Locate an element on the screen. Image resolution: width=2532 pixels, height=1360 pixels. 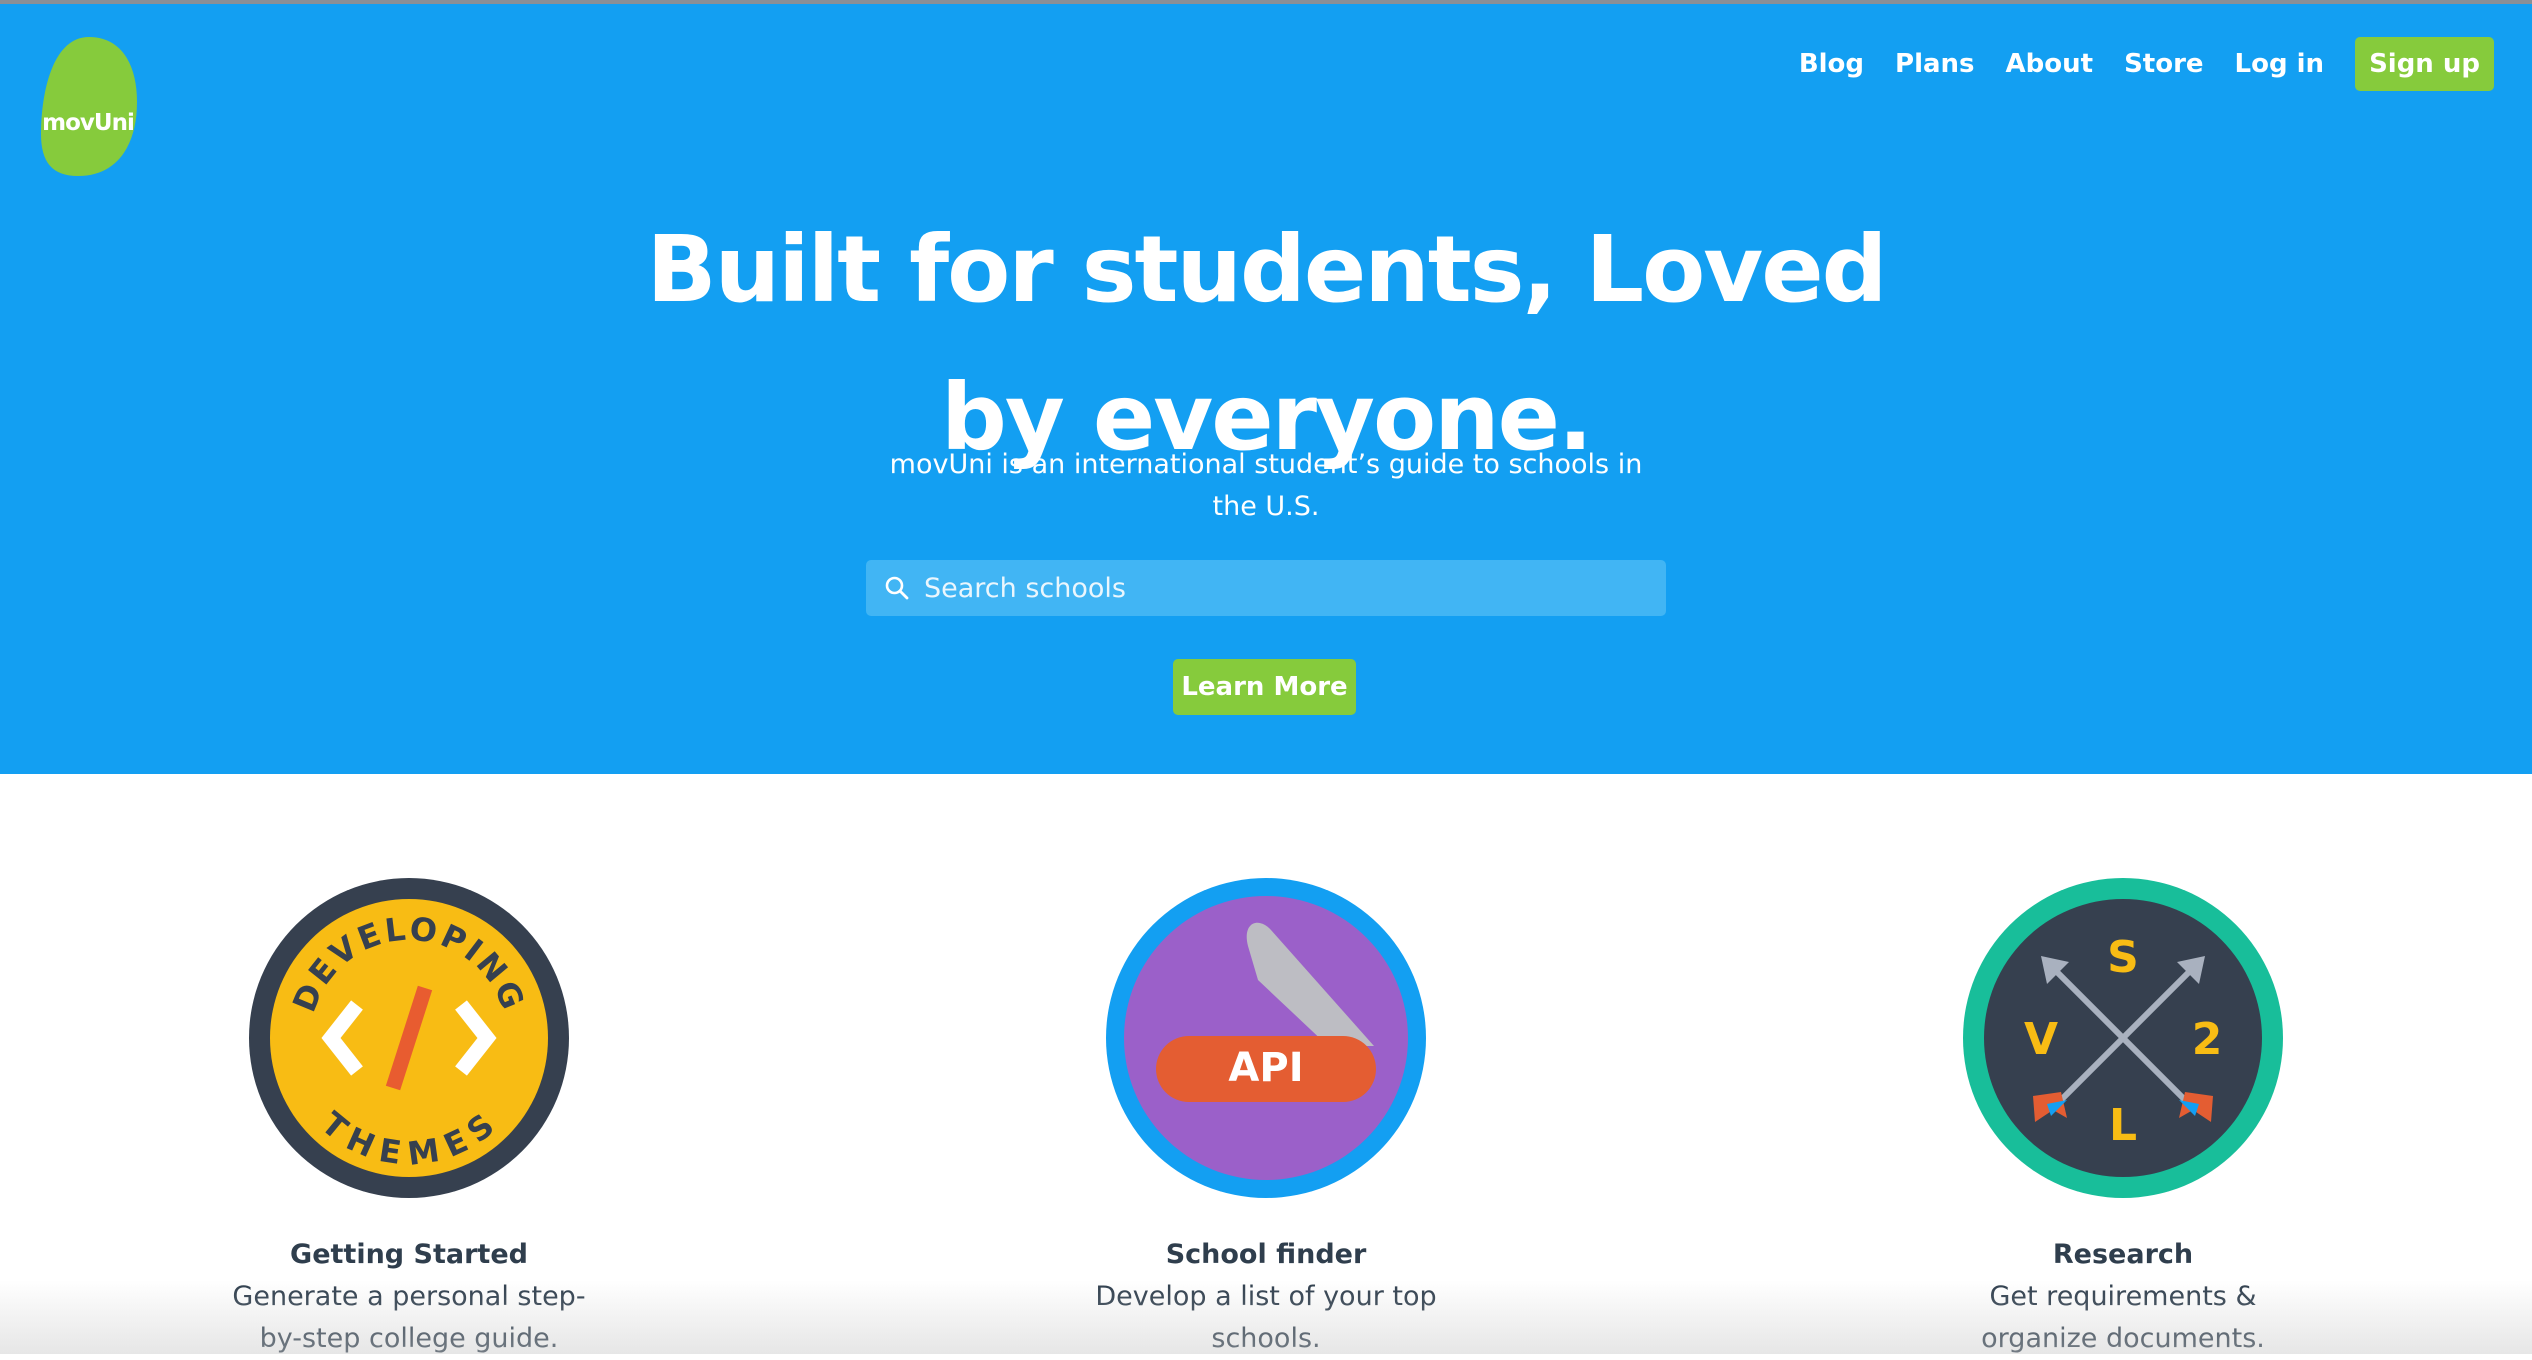
feature-title: School finder is located at coordinates (1266, 1254).